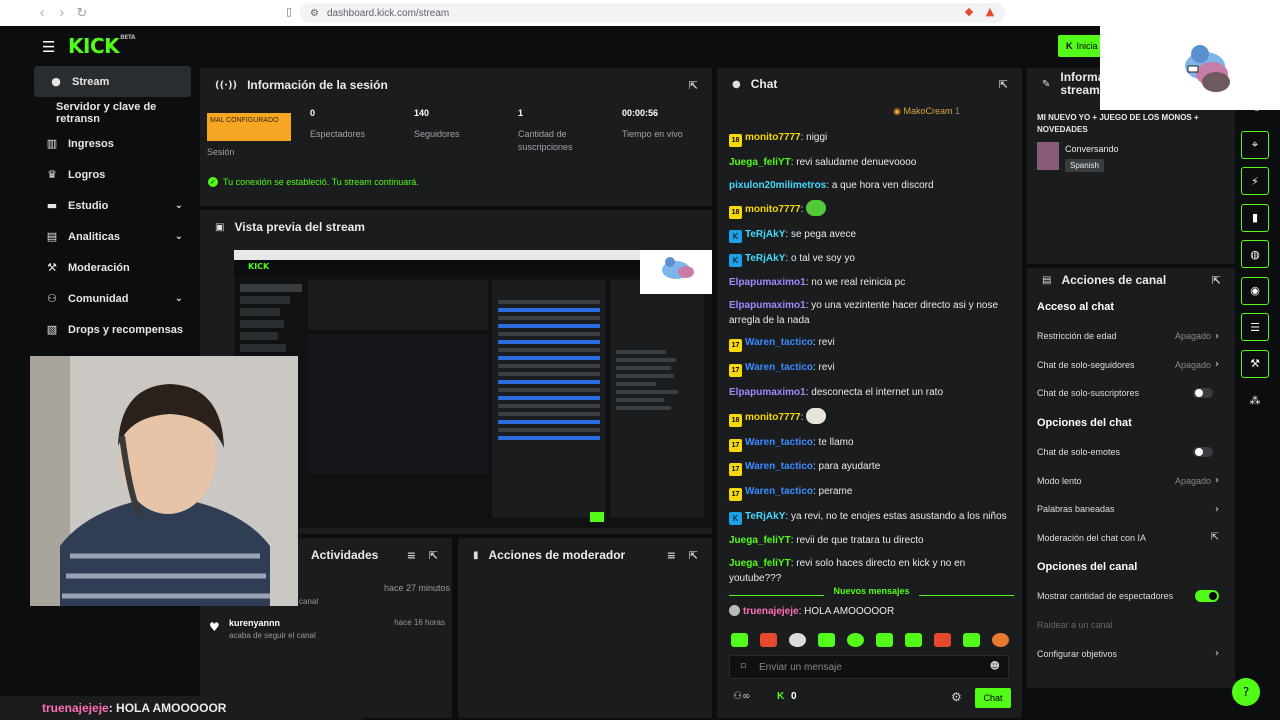 The image size is (1280, 720). Describe the element at coordinates (993, 698) in the screenshot. I see `send-chat-button: Chat` at that location.